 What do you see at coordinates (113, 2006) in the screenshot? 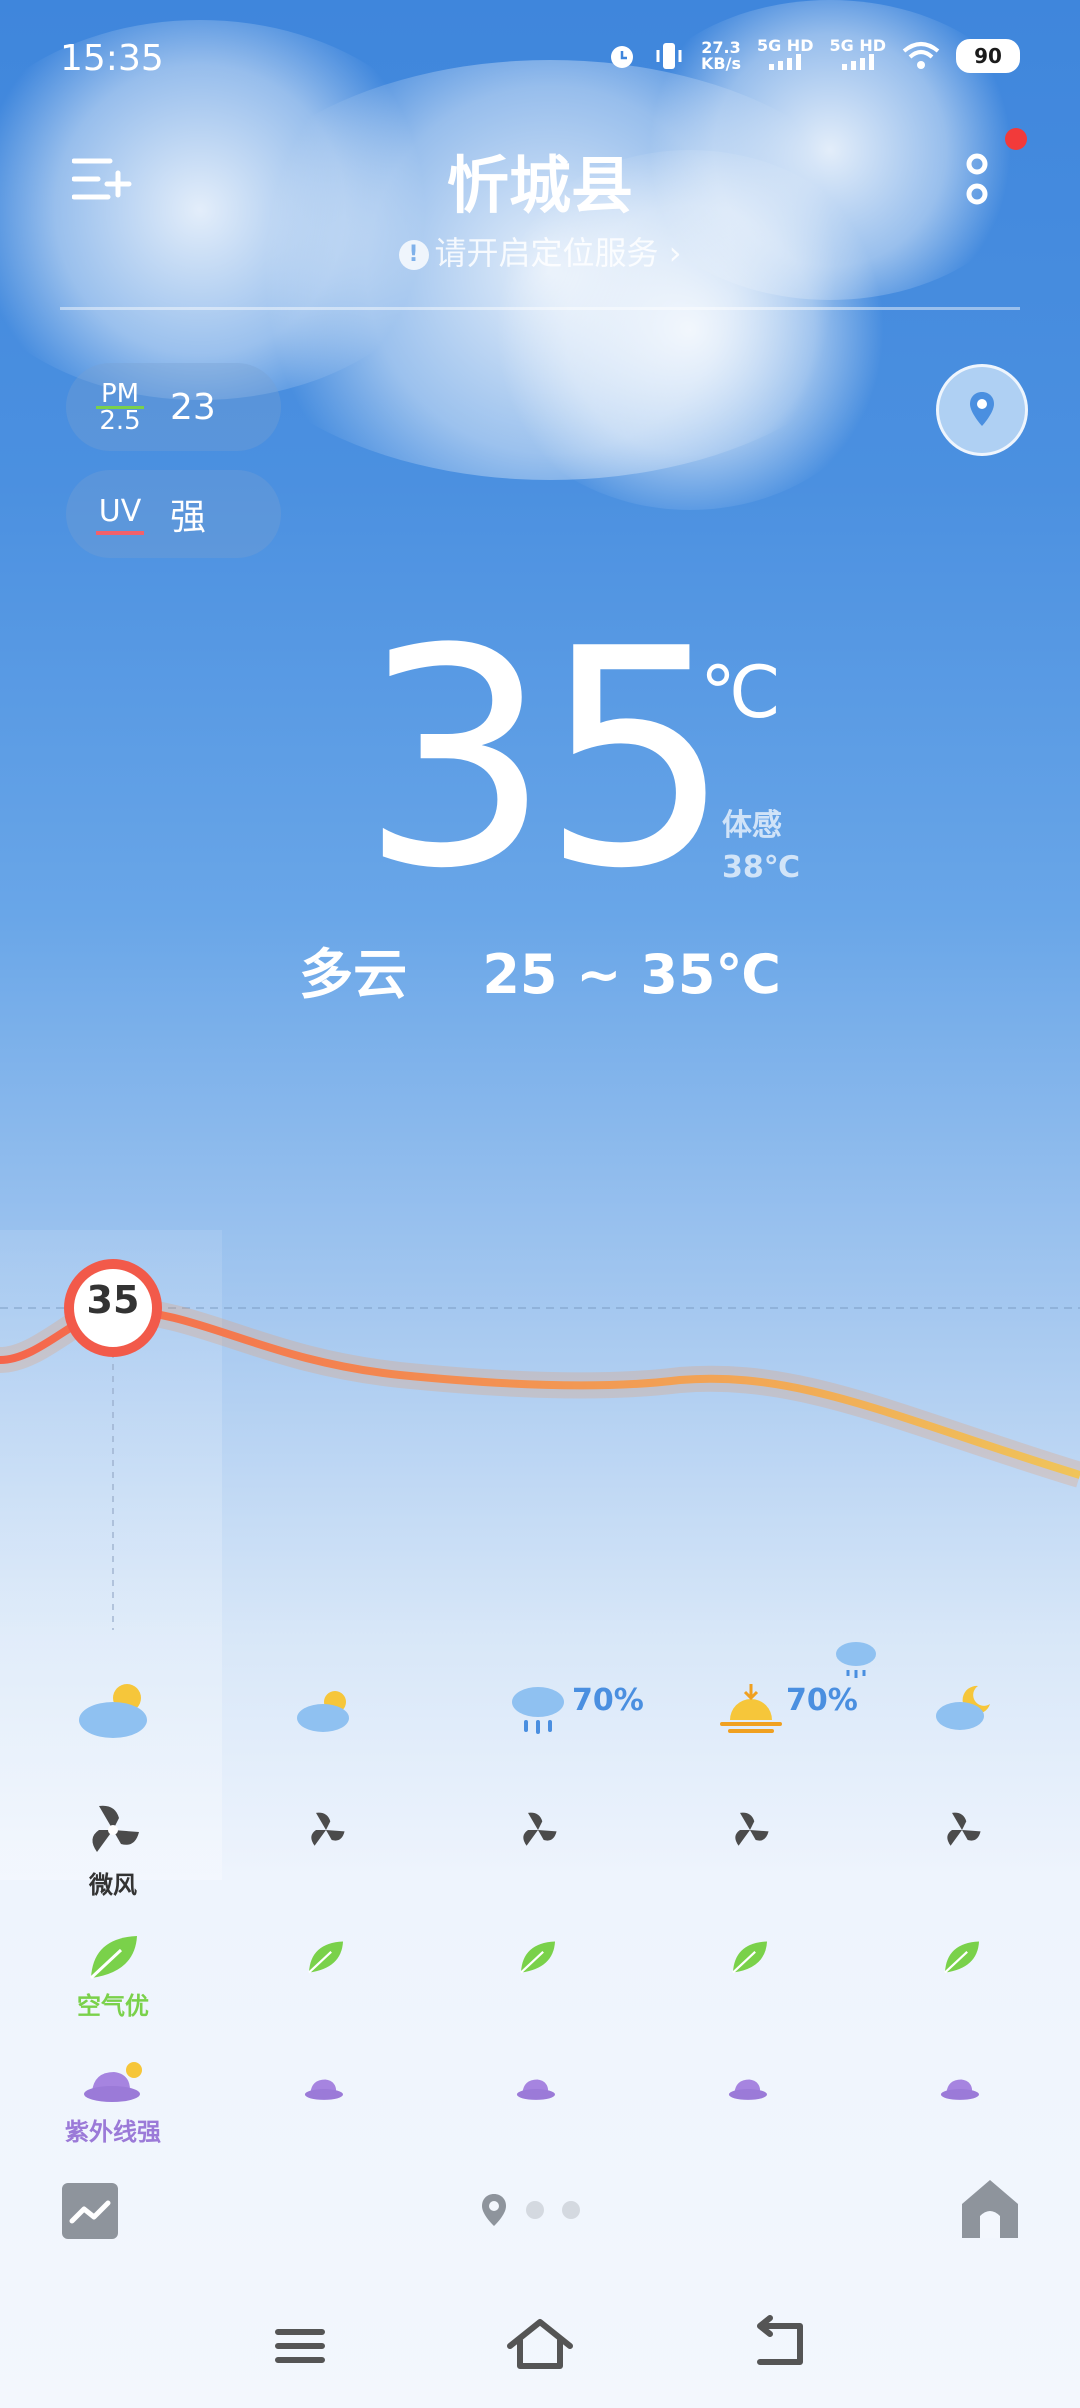
I see `air-quality-label: 空气优` at bounding box center [113, 2006].